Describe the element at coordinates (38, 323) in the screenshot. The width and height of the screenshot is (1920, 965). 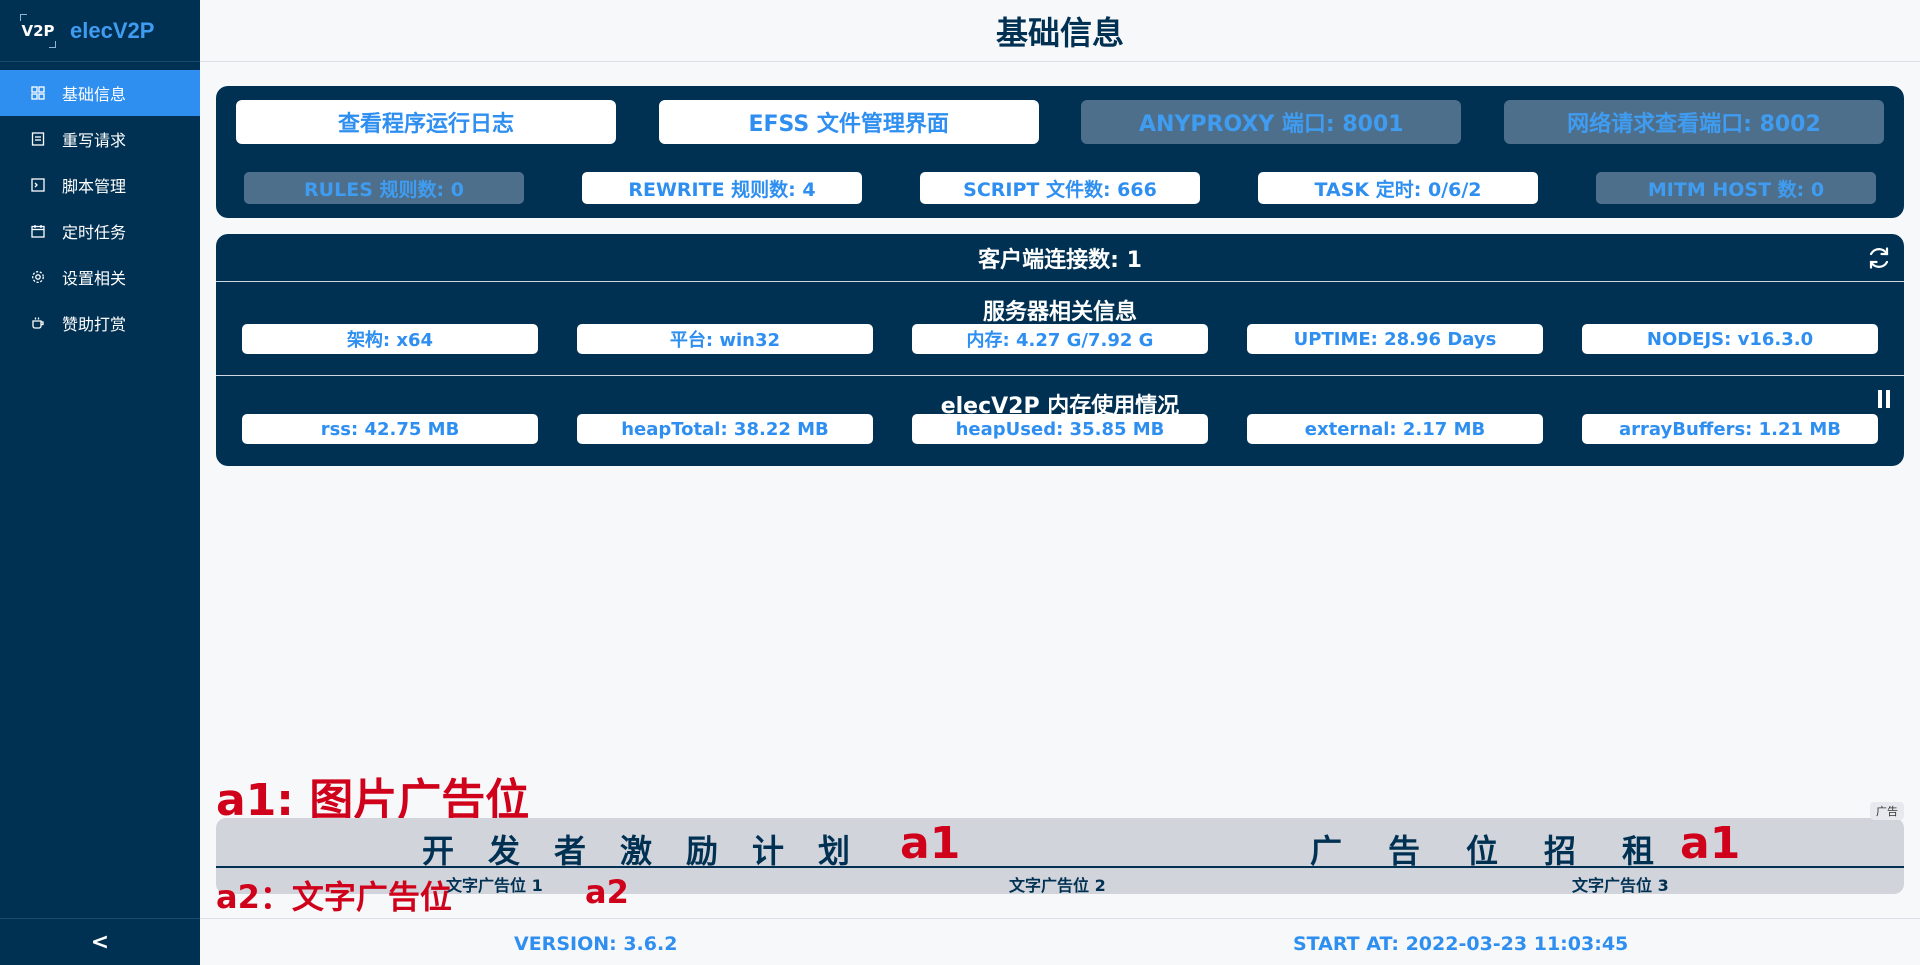
I see `coffee-icon` at that location.